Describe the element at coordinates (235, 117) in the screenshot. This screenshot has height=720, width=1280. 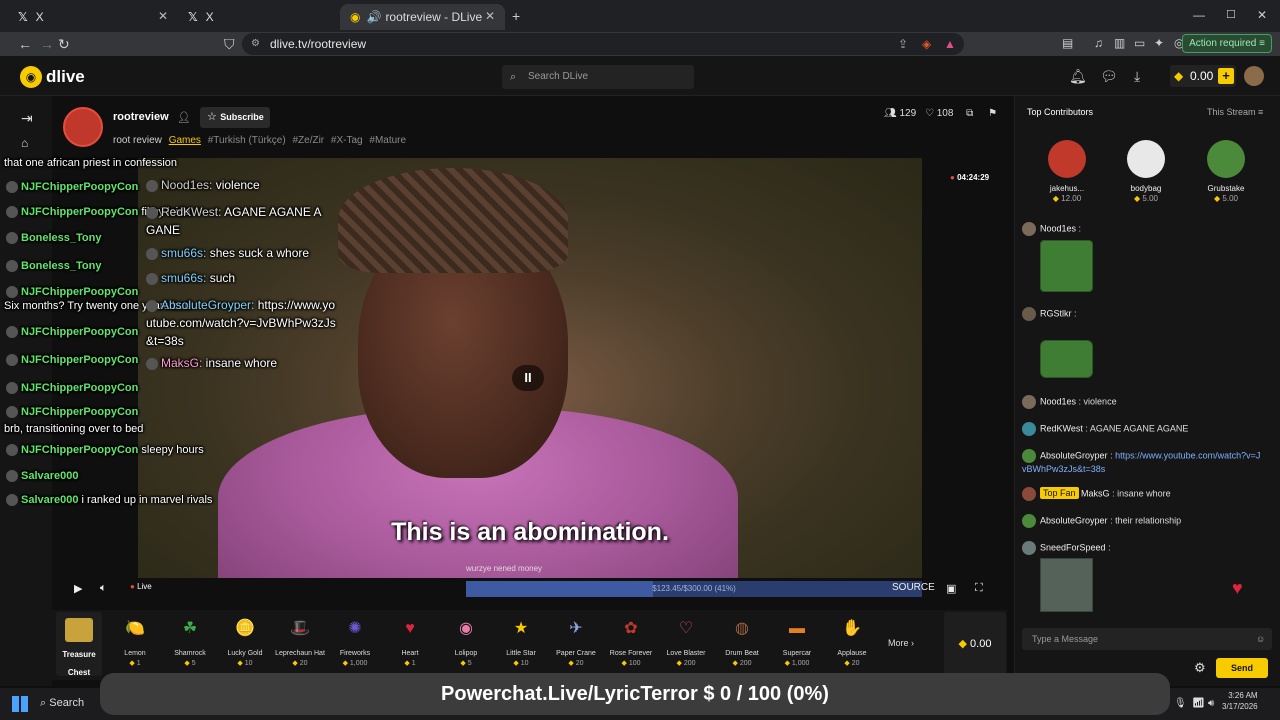
I see `subscribe-button: ☆ Subscribe` at that location.